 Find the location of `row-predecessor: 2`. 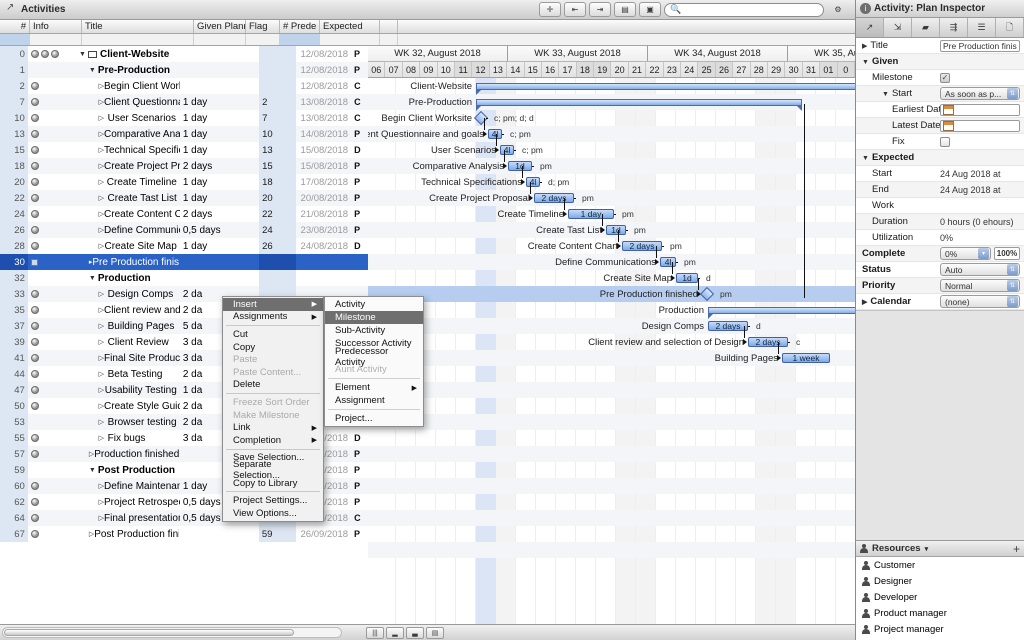

row-predecessor: 2 is located at coordinates (277, 102).